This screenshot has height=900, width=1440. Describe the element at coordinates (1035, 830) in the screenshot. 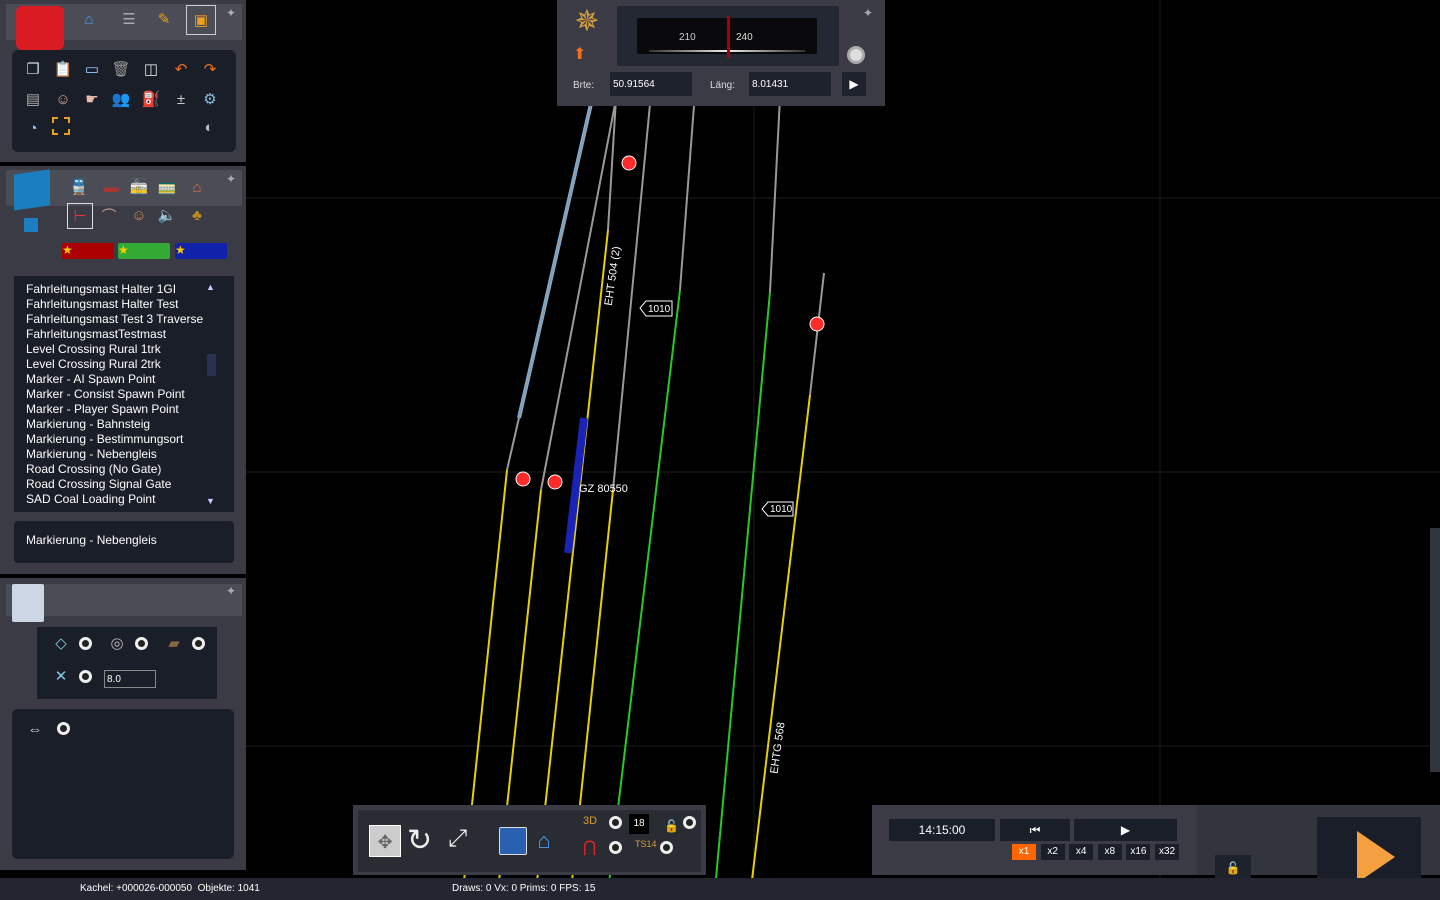

I see `rewind-button: ⏮` at that location.